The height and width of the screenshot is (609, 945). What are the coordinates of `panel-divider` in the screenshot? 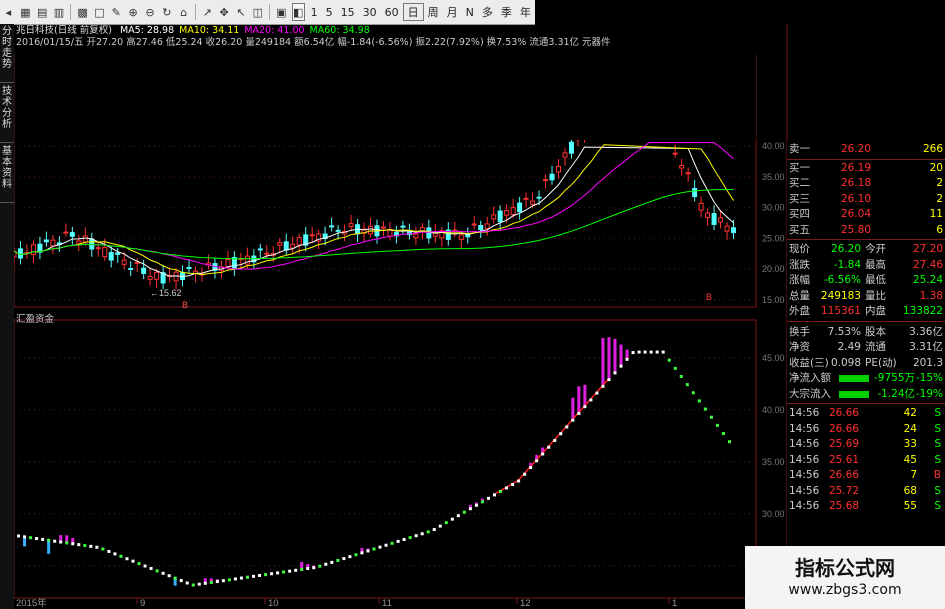 It's located at (866, 239).